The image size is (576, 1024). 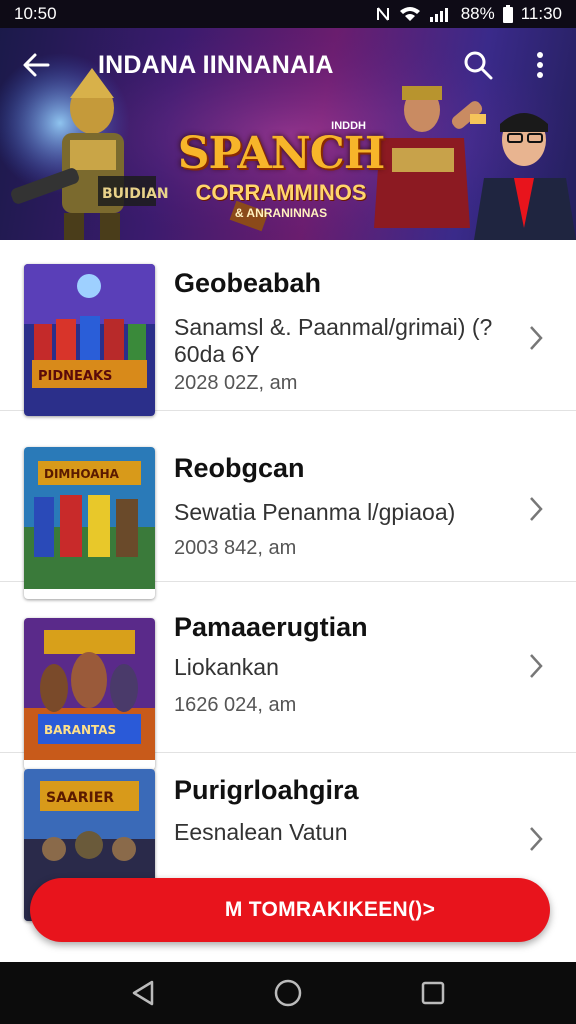 What do you see at coordinates (35, 13) in the screenshot?
I see `status-time-left: 10:50` at bounding box center [35, 13].